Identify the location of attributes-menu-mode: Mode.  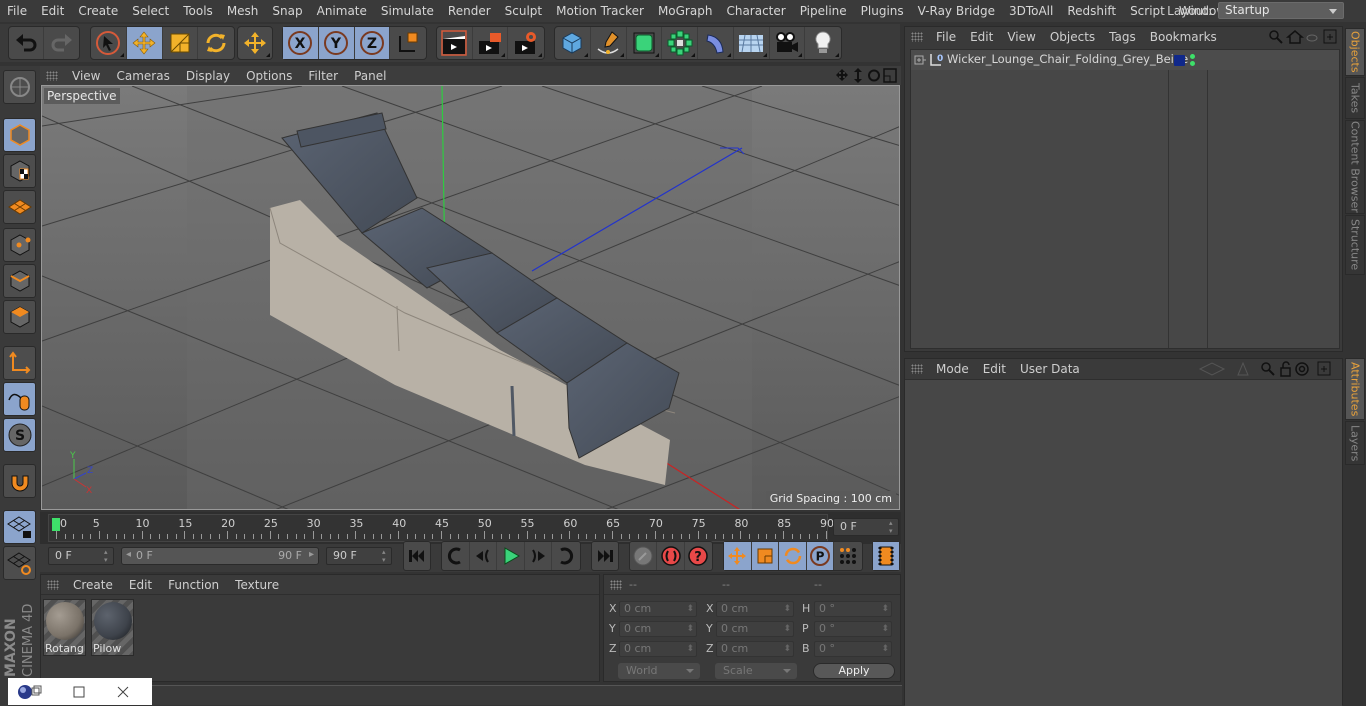
(952, 369).